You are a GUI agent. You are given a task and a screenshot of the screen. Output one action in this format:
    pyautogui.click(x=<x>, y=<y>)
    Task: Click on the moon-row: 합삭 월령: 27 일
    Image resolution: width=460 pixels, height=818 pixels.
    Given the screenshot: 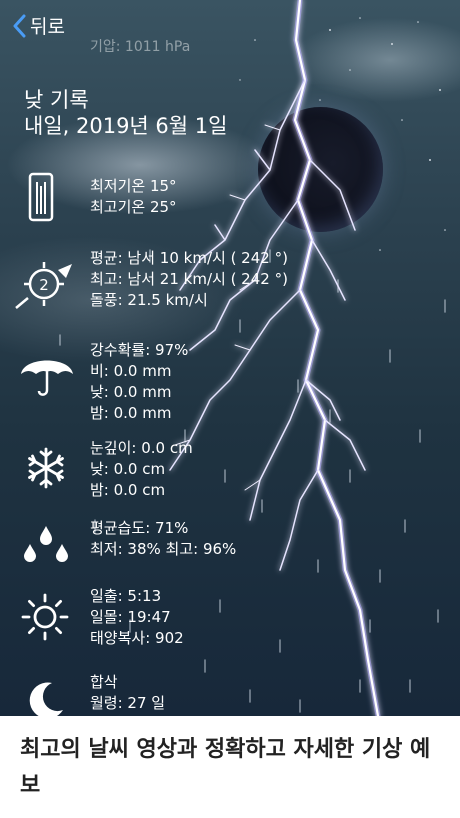 What is the action you would take?
    pyautogui.click(x=230, y=694)
    